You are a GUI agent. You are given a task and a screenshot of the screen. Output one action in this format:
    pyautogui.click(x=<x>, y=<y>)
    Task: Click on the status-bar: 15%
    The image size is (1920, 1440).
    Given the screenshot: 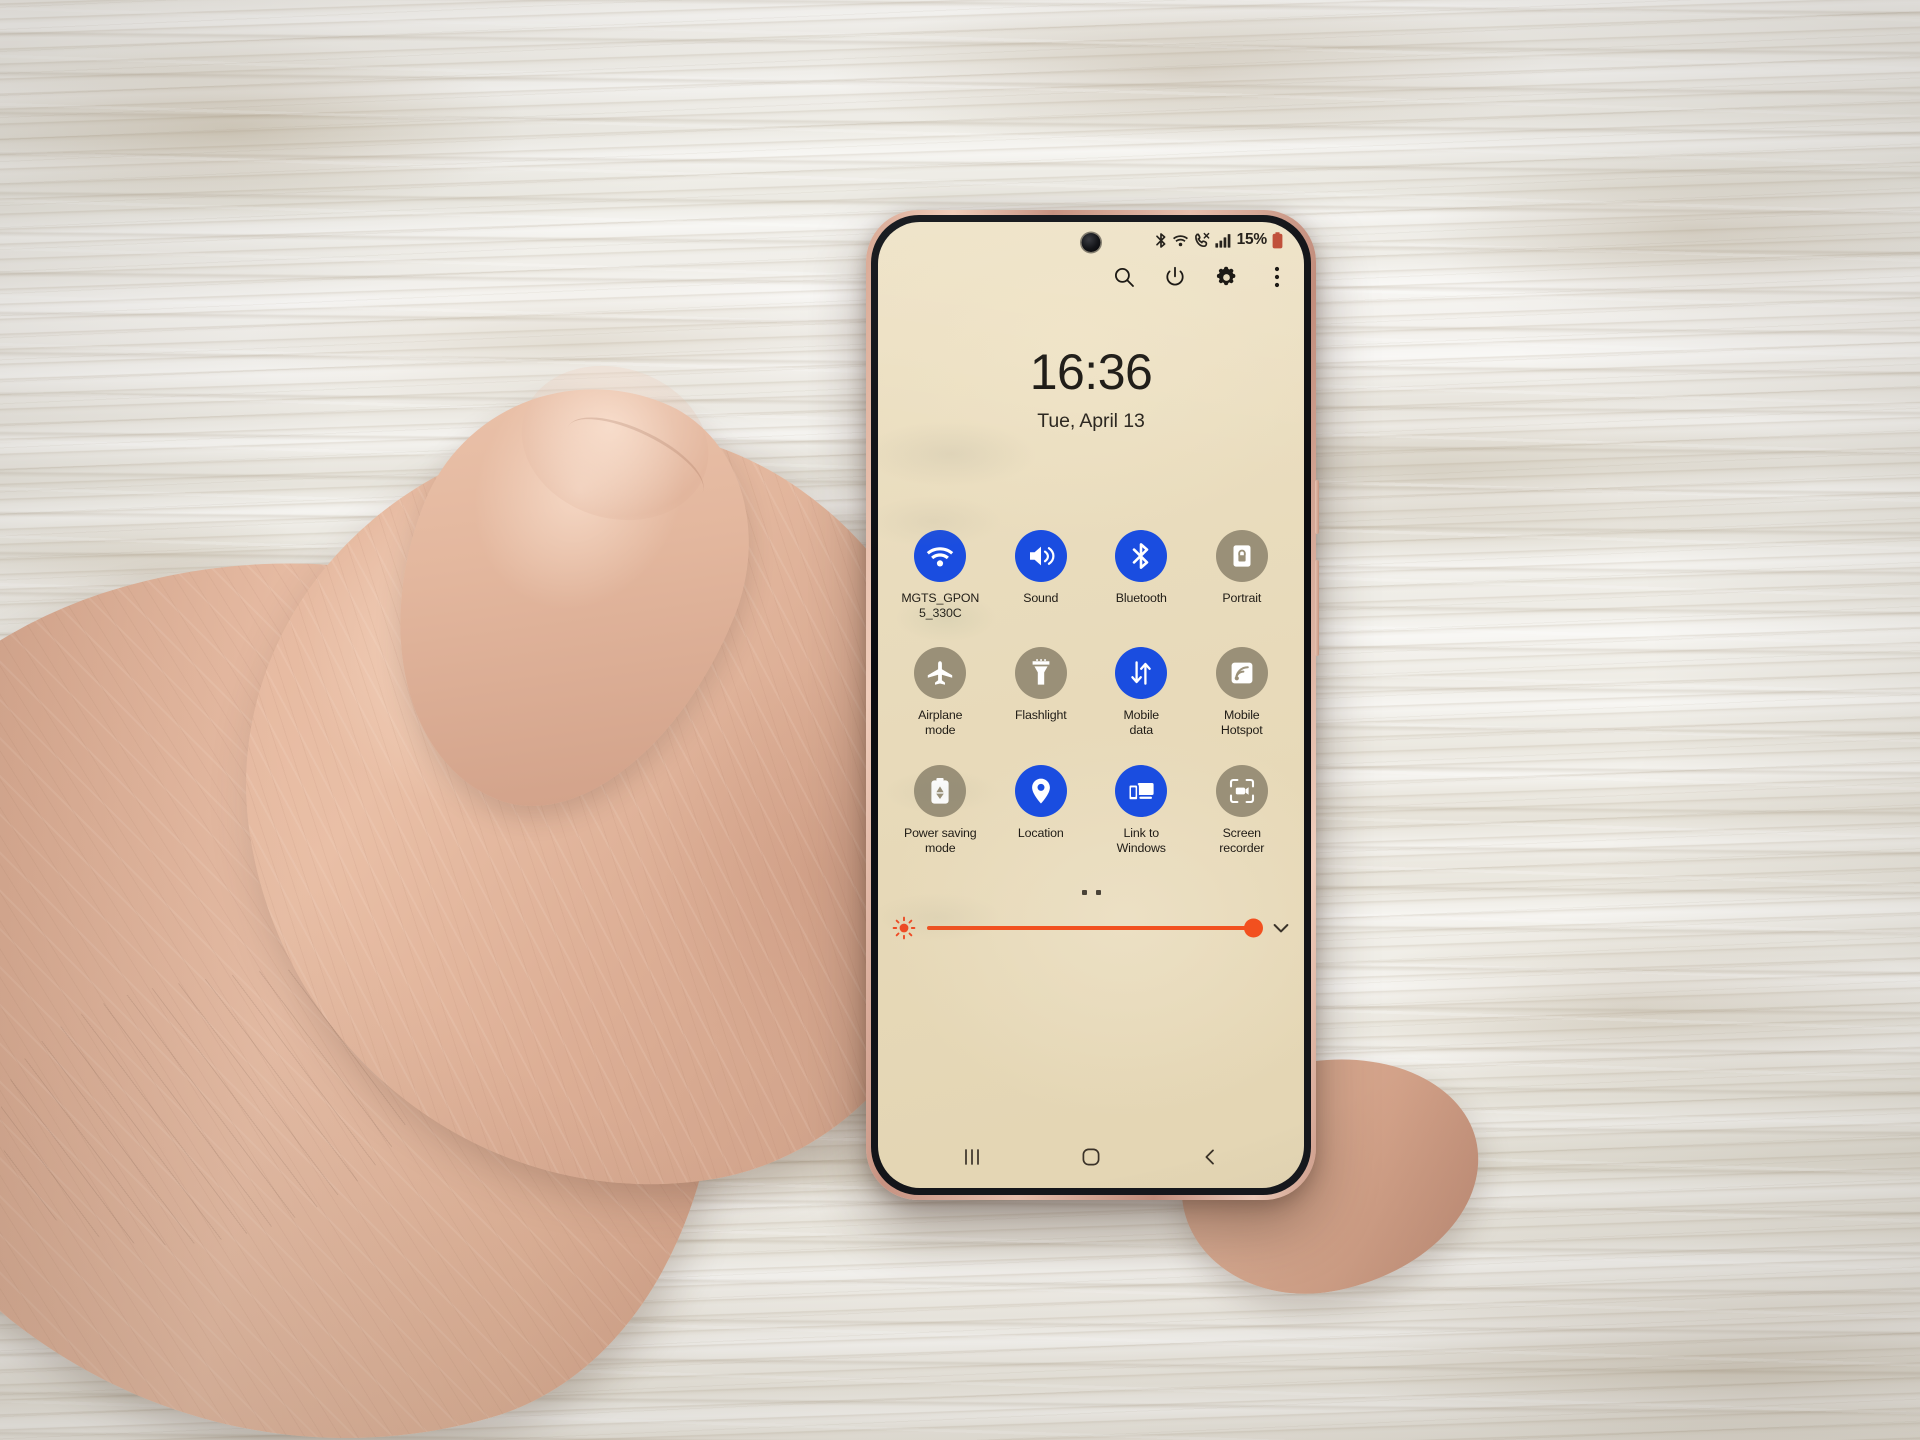 What is the action you would take?
    pyautogui.click(x=1219, y=240)
    